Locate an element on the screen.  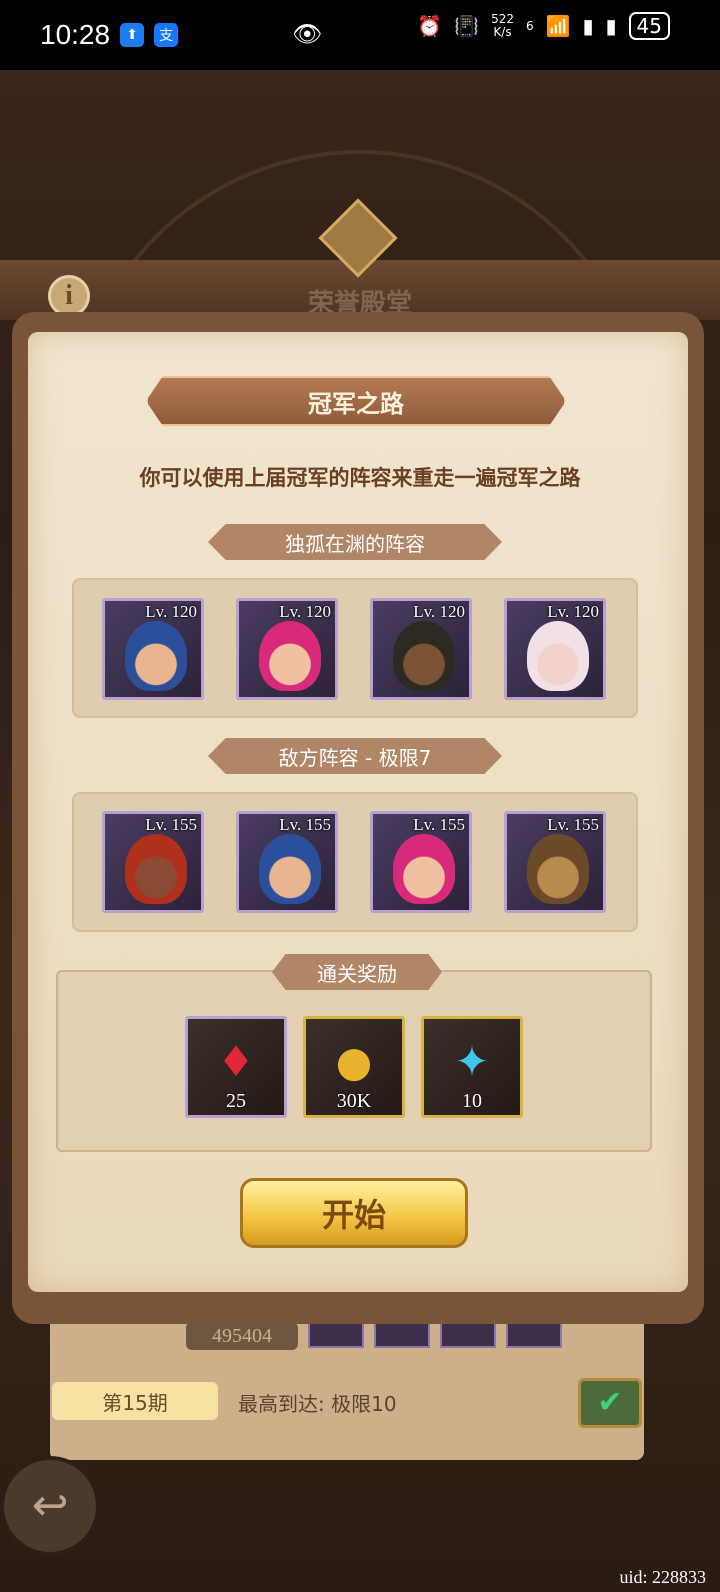
battery-icon: 45 is located at coordinates (649, 26).